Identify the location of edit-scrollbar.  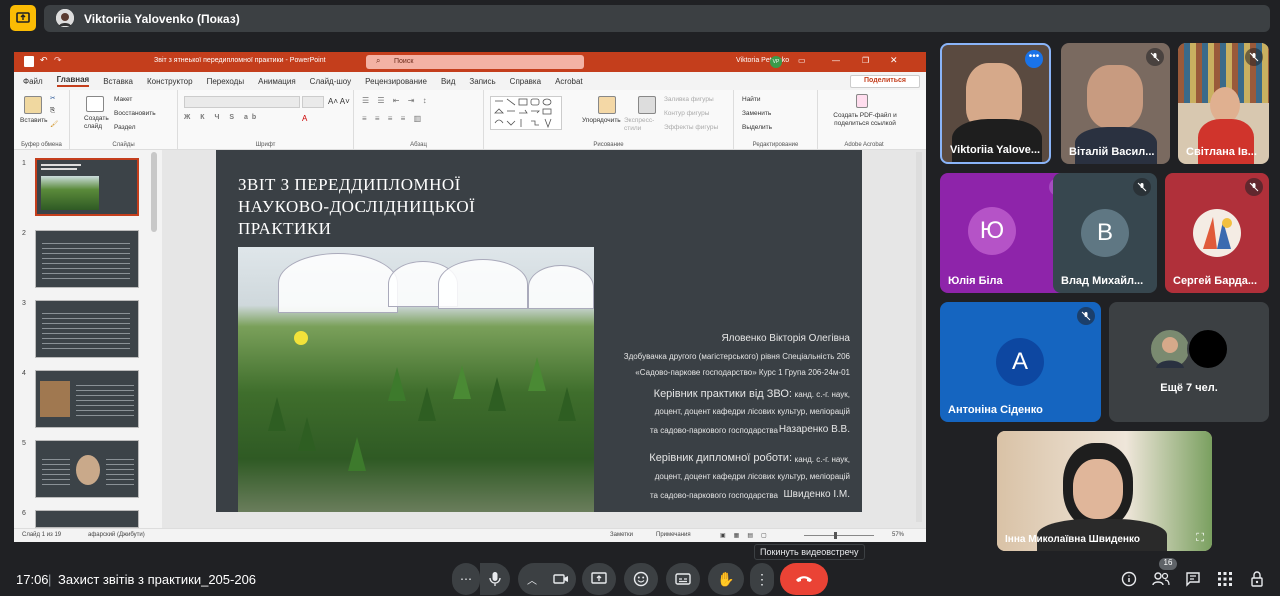
(919, 337).